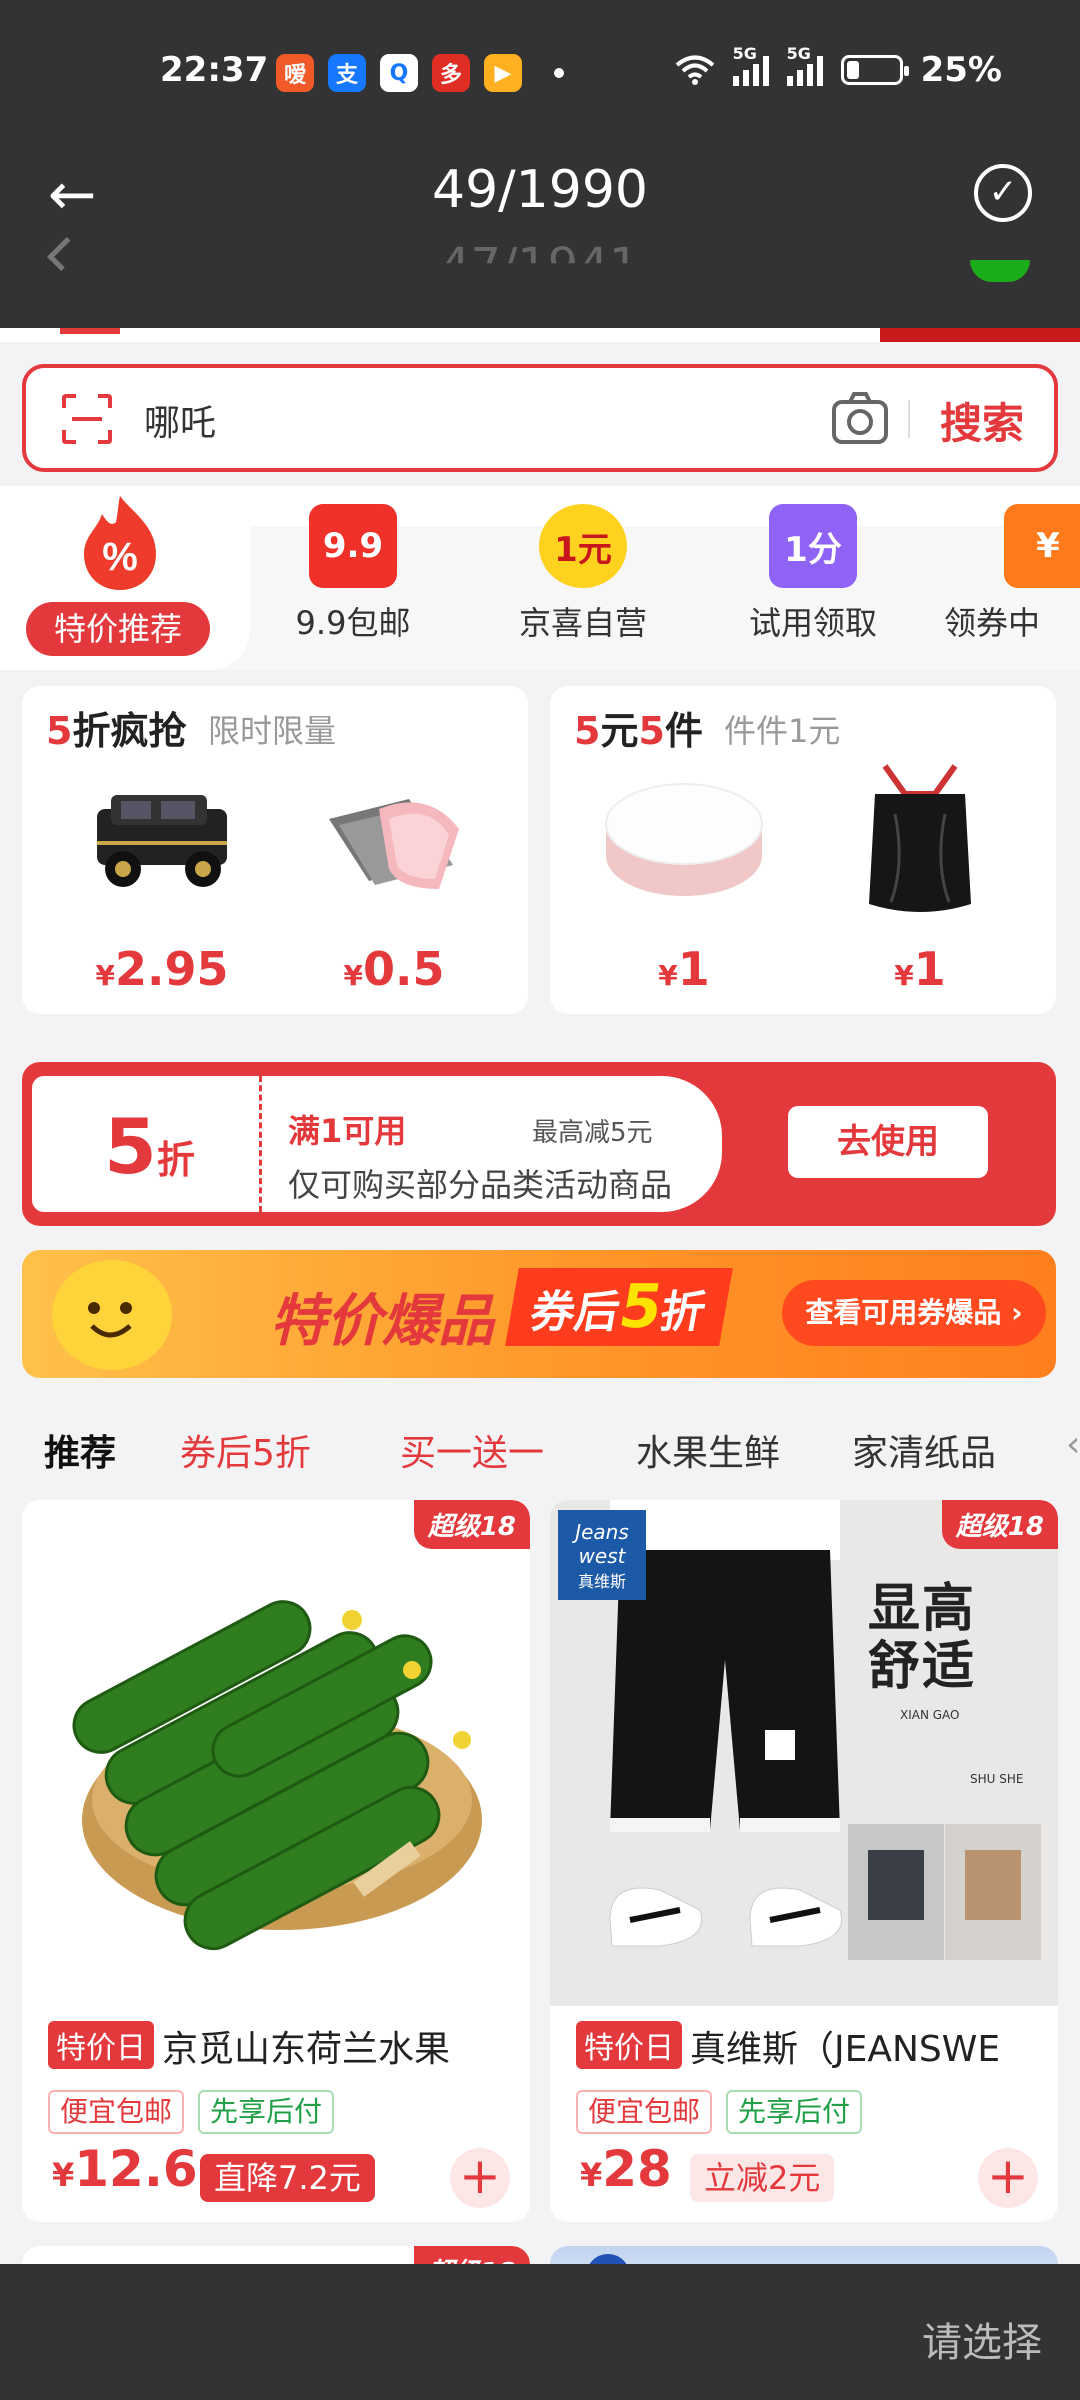 The width and height of the screenshot is (1080, 2400). What do you see at coordinates (684, 839) in the screenshot?
I see `makeup-sponge-image` at bounding box center [684, 839].